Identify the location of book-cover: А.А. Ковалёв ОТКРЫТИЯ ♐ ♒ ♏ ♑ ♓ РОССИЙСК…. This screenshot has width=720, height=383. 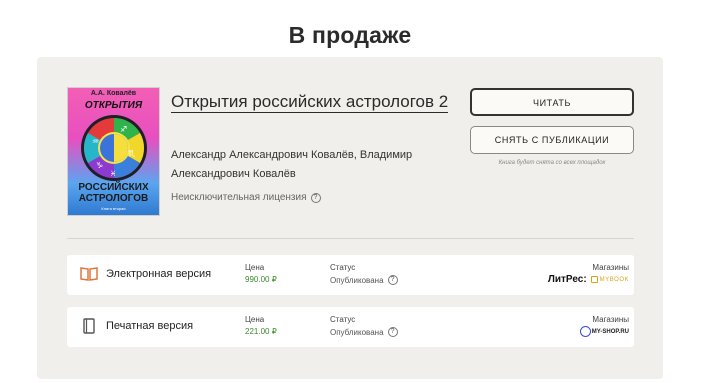
(113, 151).